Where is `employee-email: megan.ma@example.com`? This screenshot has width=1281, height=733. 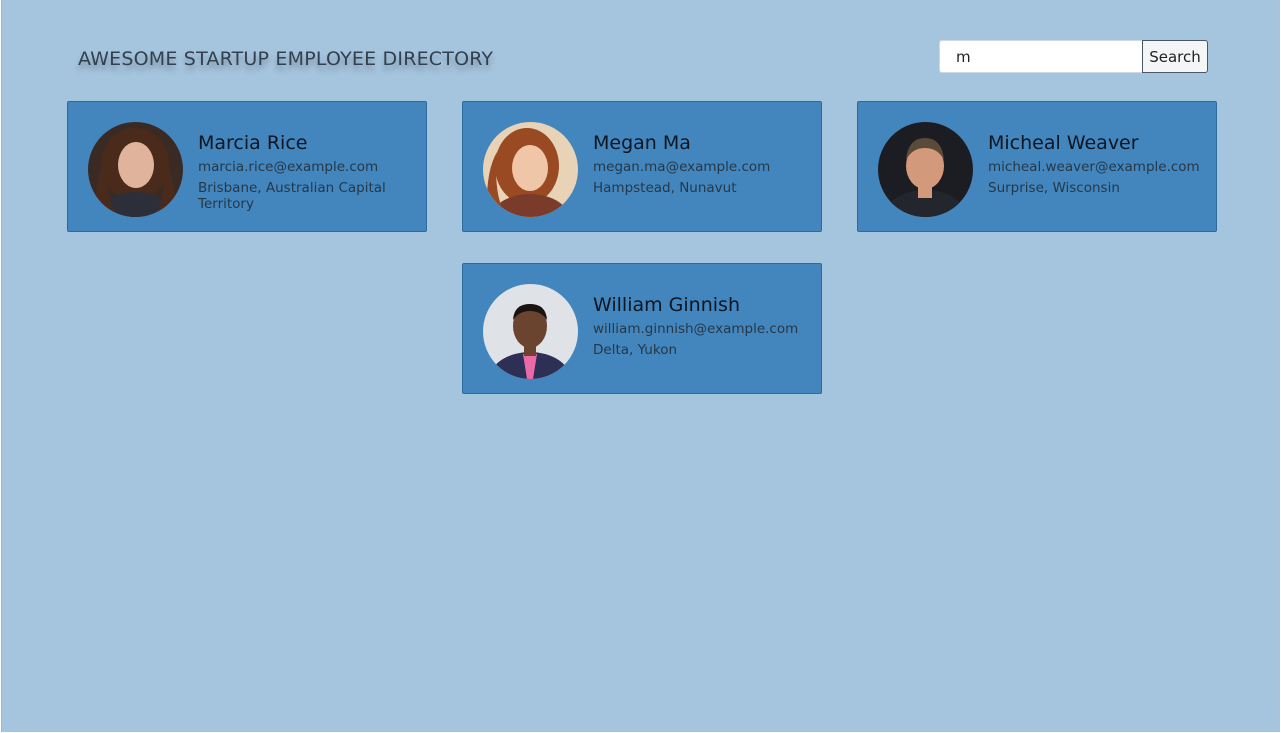
employee-email: megan.ma@example.com is located at coordinates (682, 167).